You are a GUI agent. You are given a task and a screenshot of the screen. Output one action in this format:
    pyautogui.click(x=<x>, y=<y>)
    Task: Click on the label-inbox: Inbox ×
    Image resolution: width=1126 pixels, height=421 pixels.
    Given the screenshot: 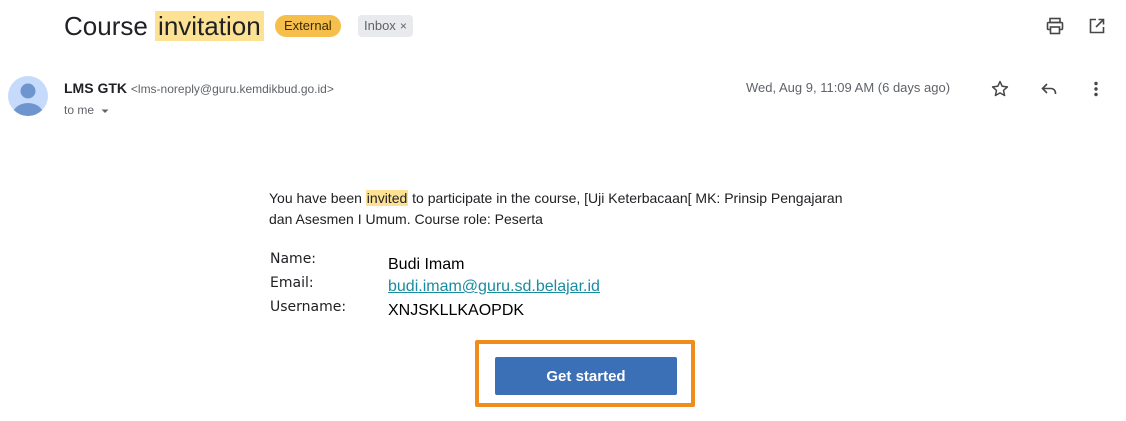 What is the action you would take?
    pyautogui.click(x=385, y=26)
    